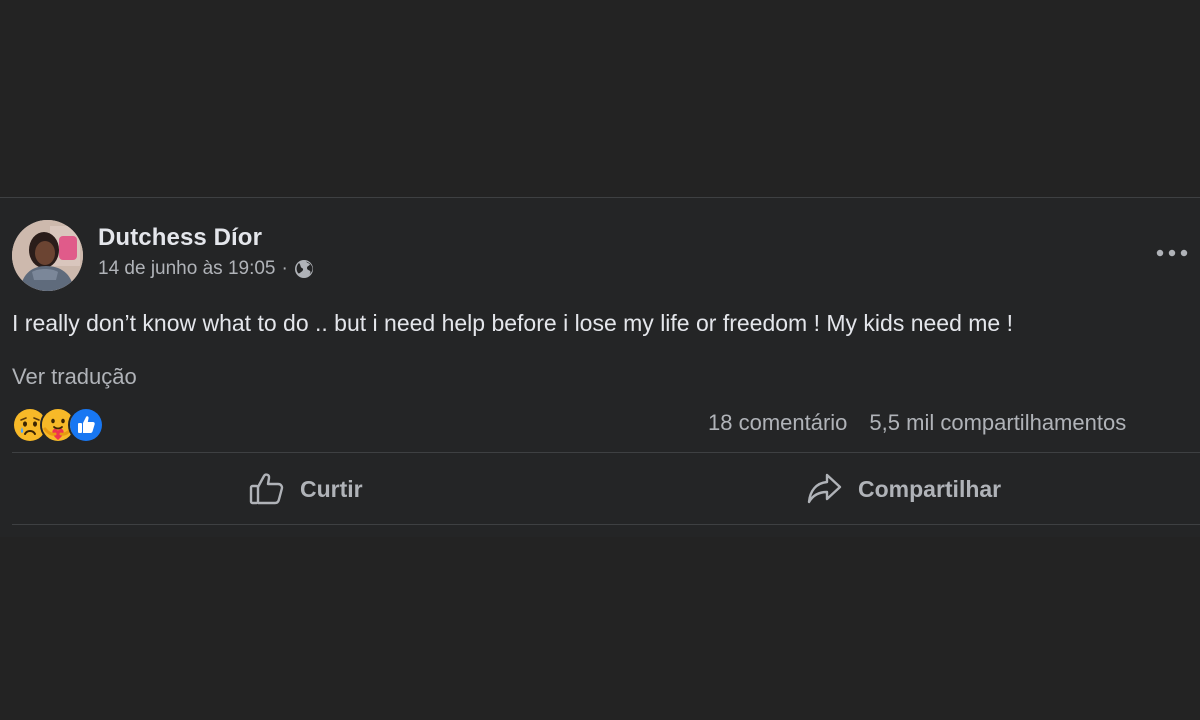  What do you see at coordinates (304, 269) in the screenshot?
I see `globe-icon` at bounding box center [304, 269].